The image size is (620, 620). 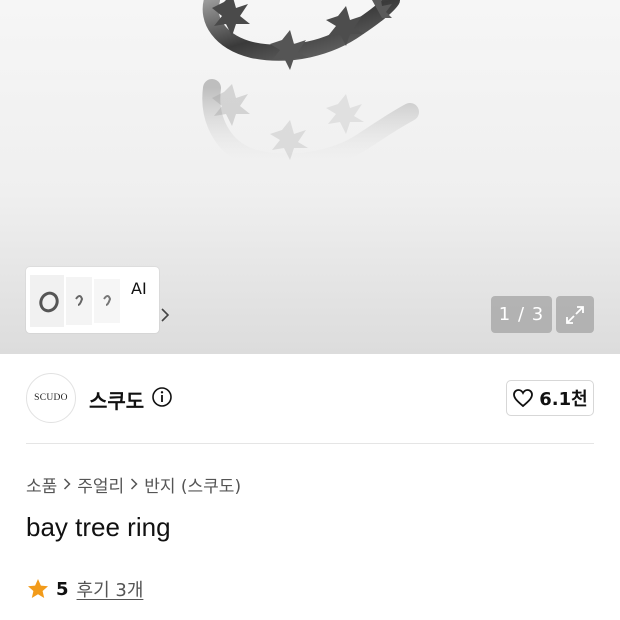 What do you see at coordinates (75, 301) in the screenshot?
I see `ai-thumbnails` at bounding box center [75, 301].